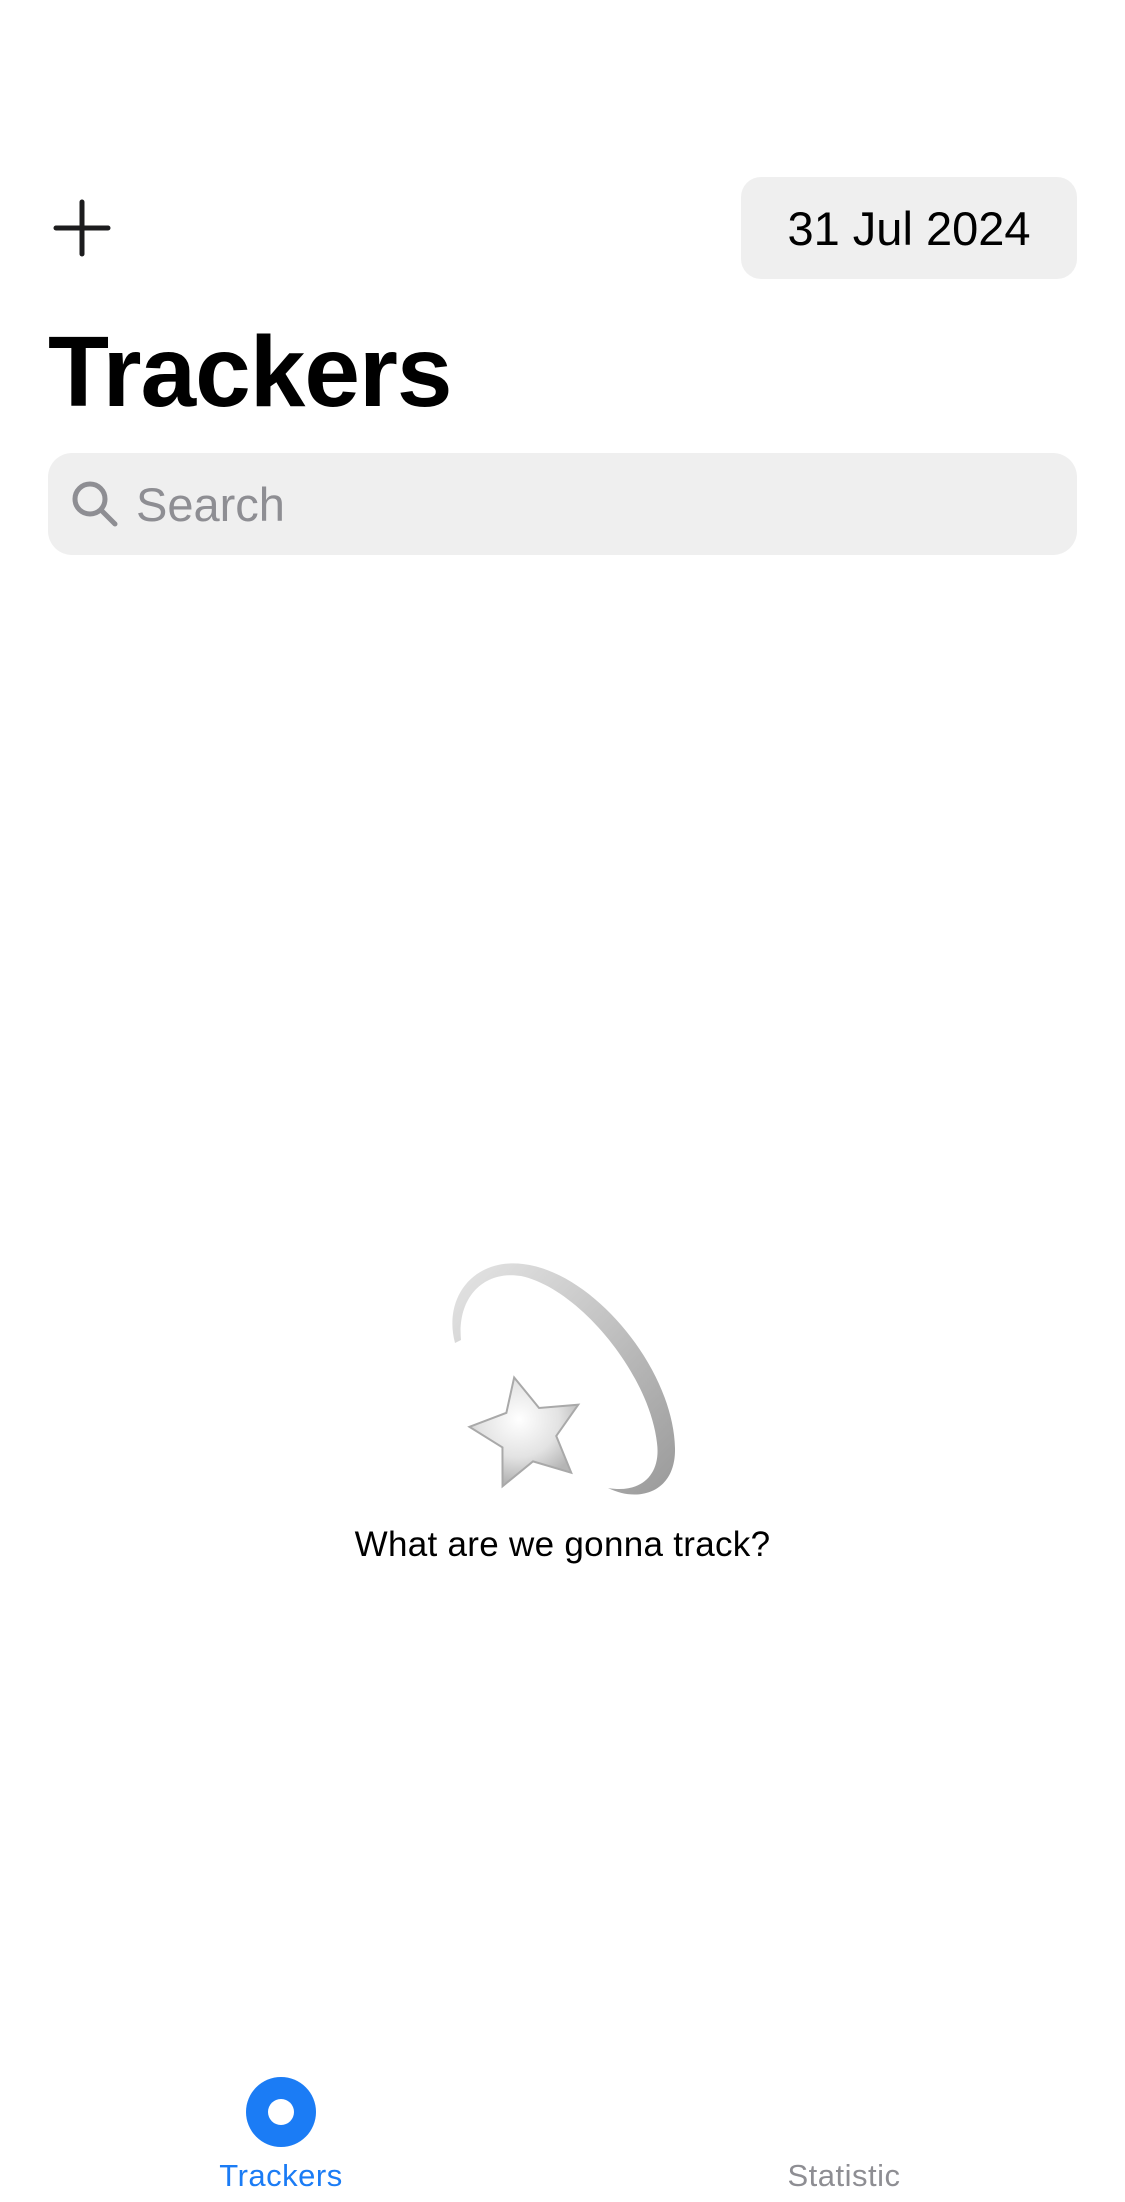 The width and height of the screenshot is (1125, 2202). I want to click on search-input, so click(586, 504).